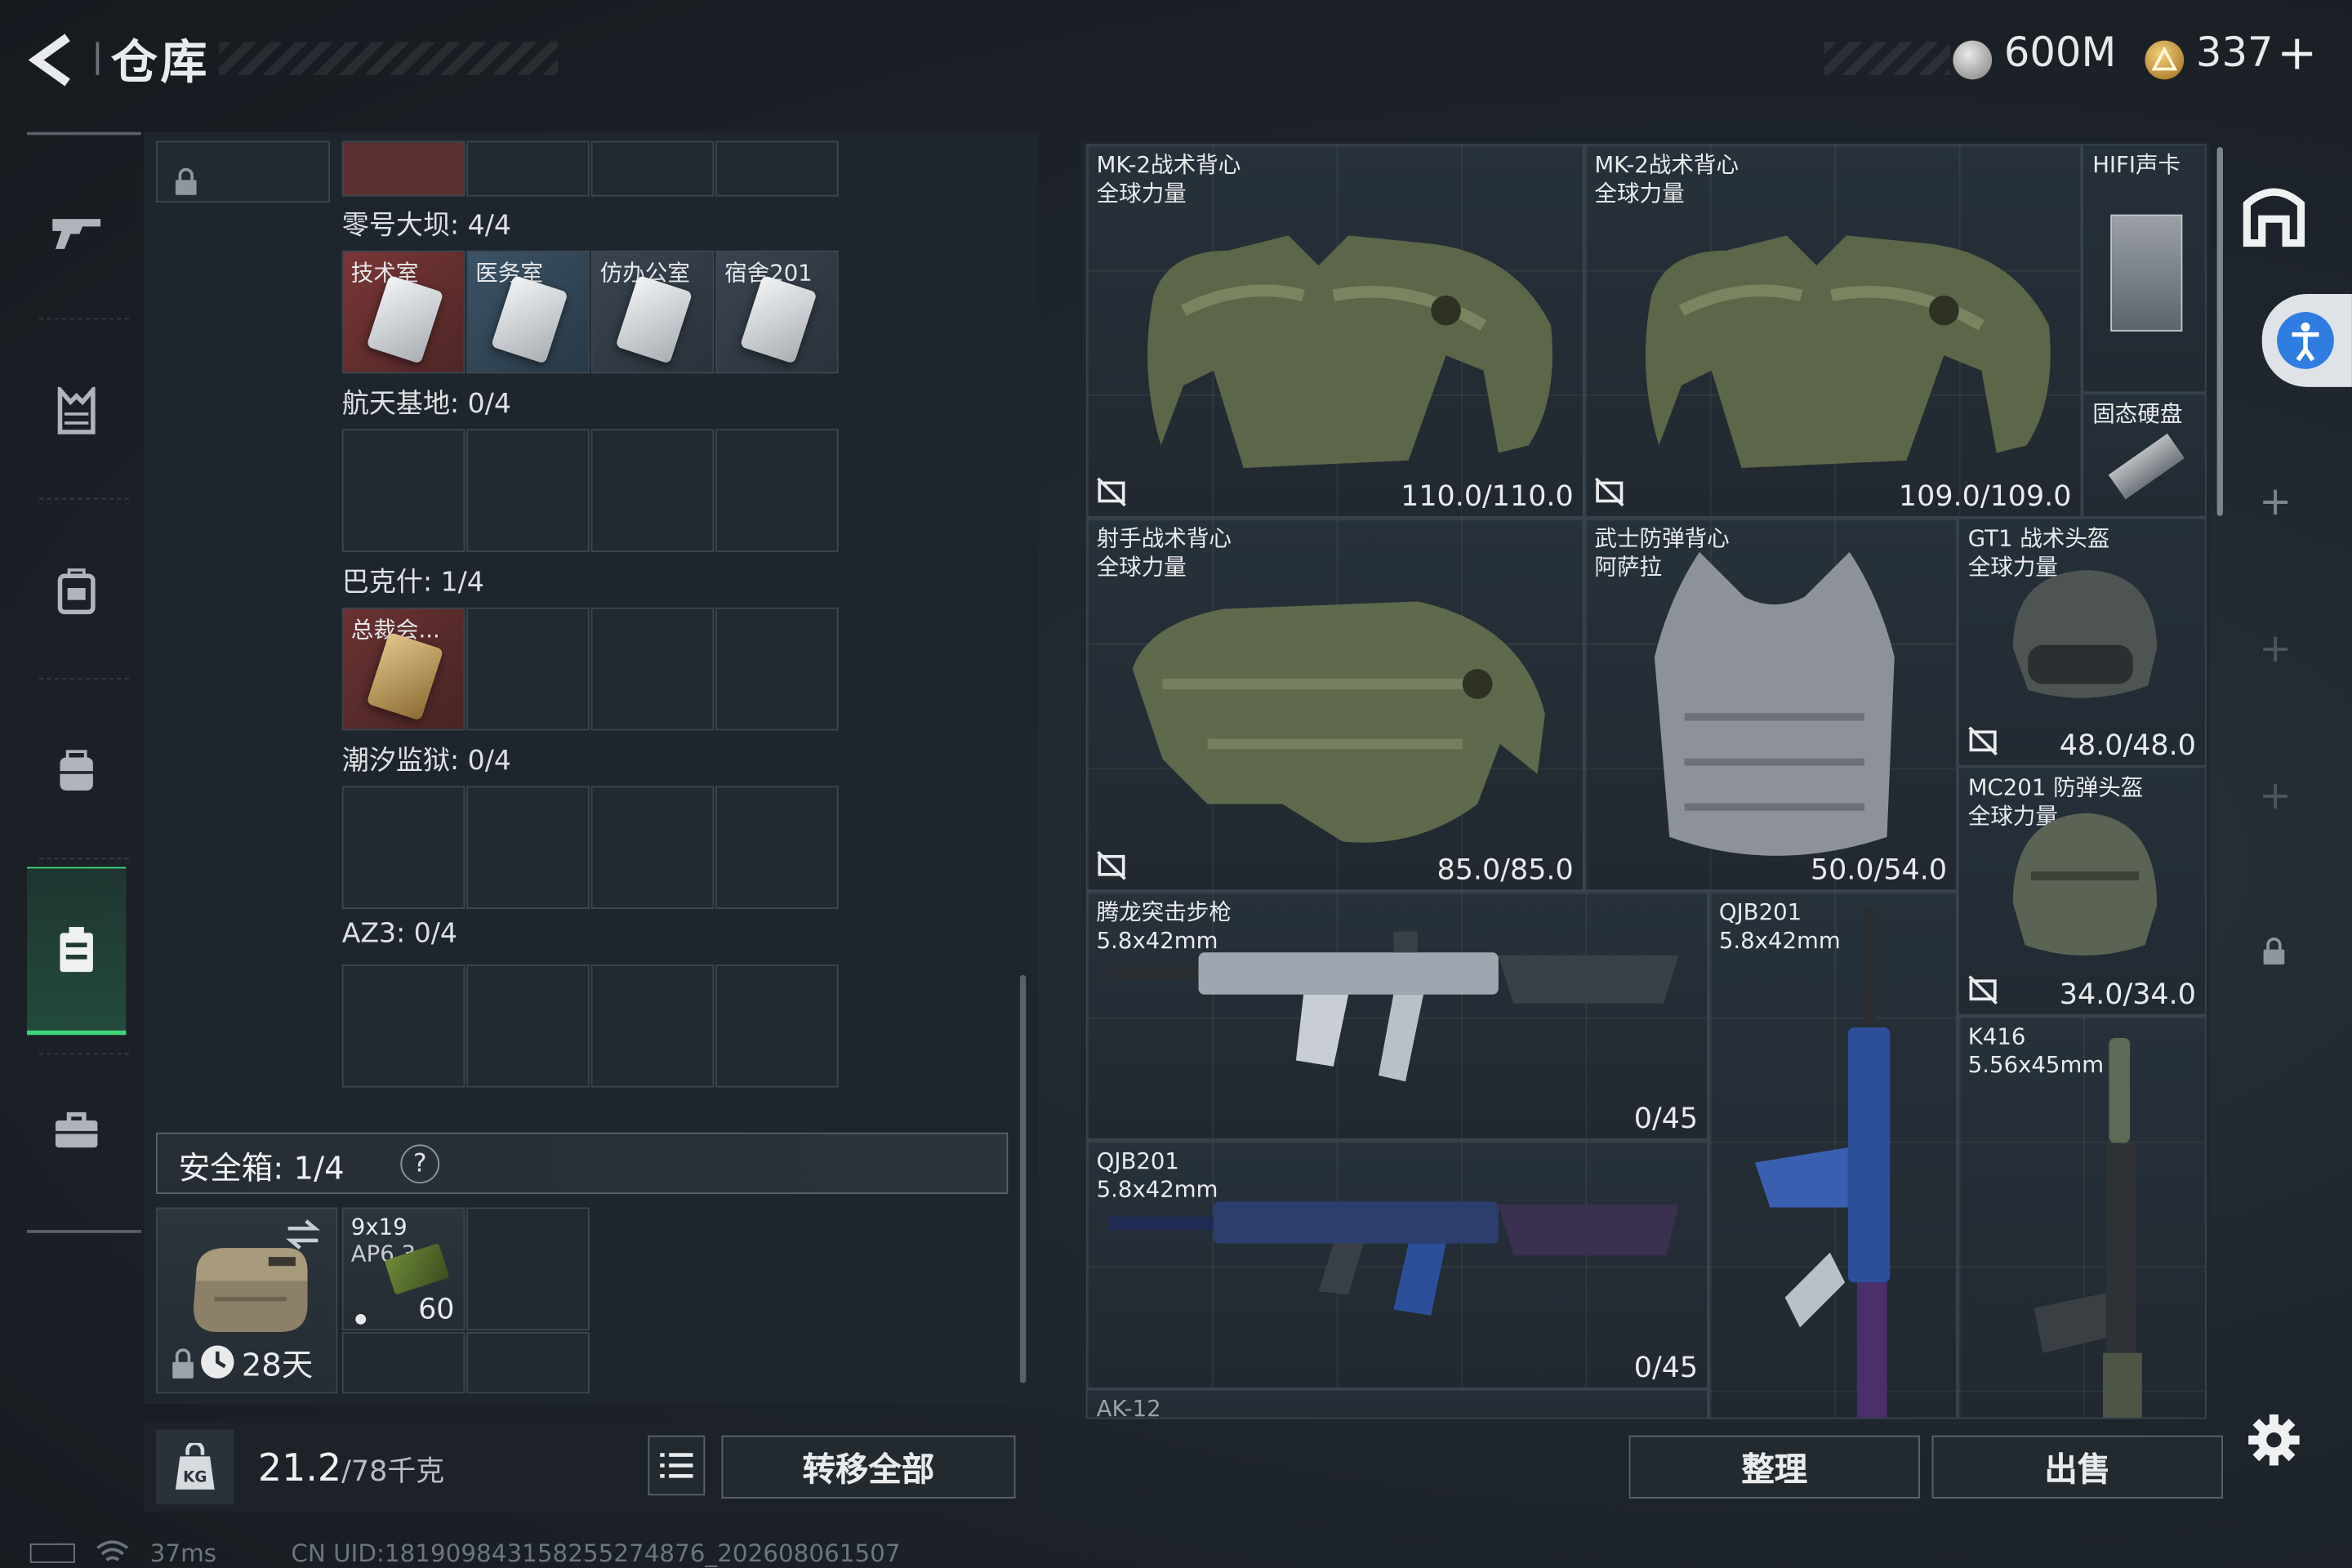  I want to click on sell-button: 出售, so click(2077, 1467).